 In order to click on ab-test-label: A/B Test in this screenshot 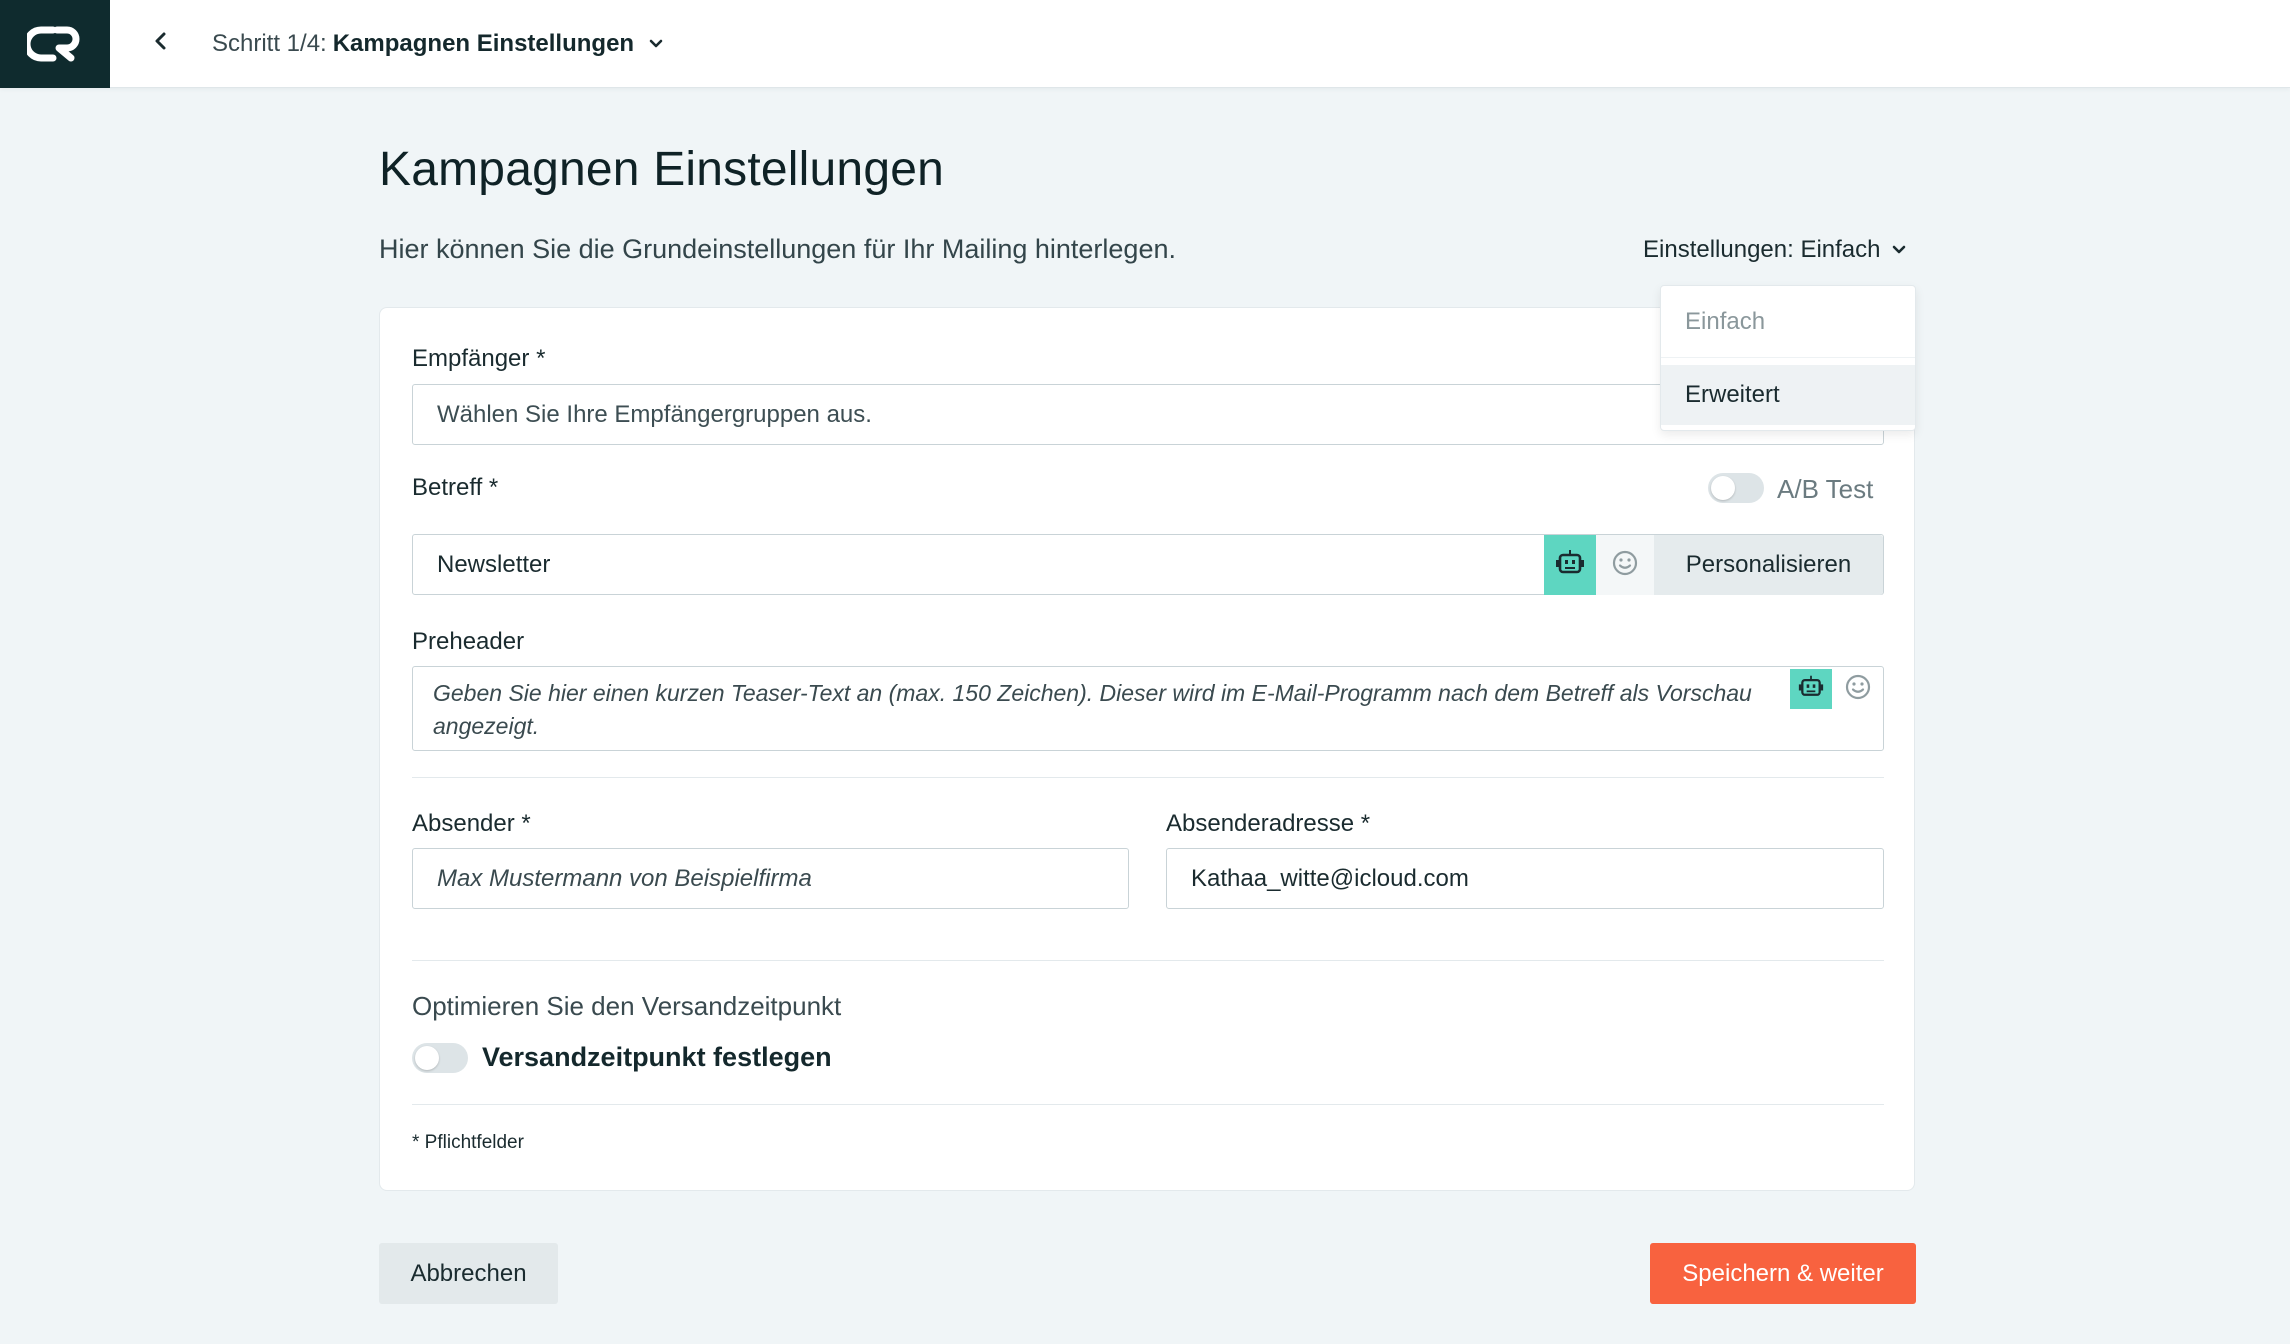, I will do `click(1825, 489)`.